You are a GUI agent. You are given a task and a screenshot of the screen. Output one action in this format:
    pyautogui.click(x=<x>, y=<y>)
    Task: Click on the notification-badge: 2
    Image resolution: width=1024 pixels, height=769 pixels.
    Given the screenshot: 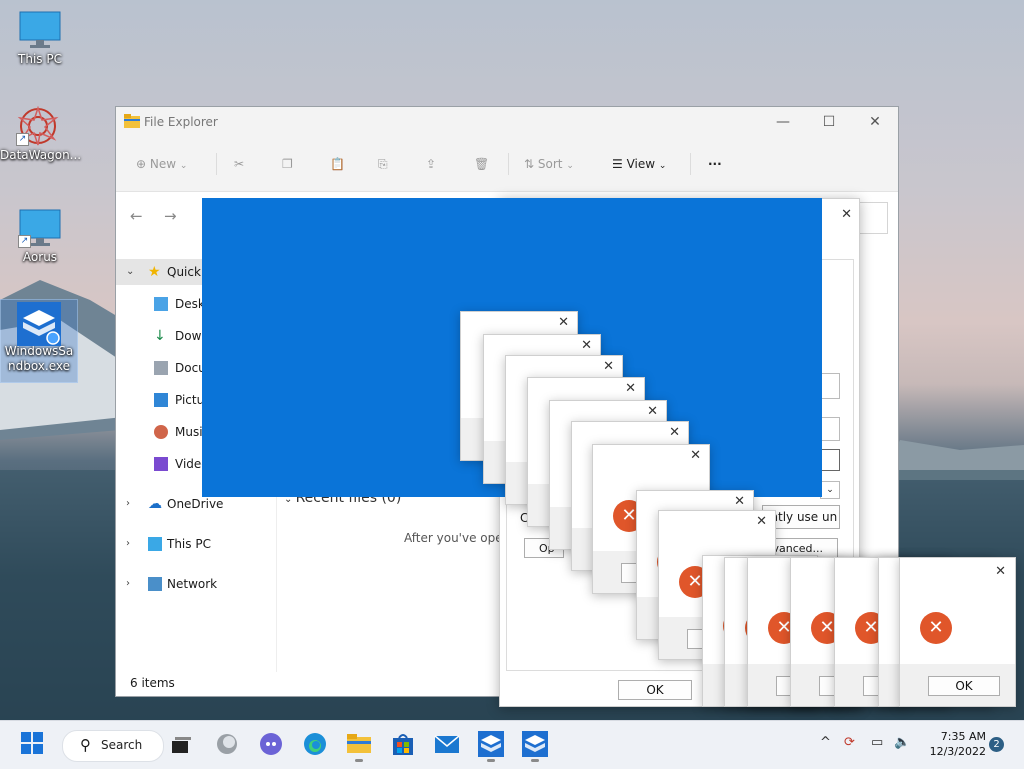 What is the action you would take?
    pyautogui.click(x=996, y=744)
    